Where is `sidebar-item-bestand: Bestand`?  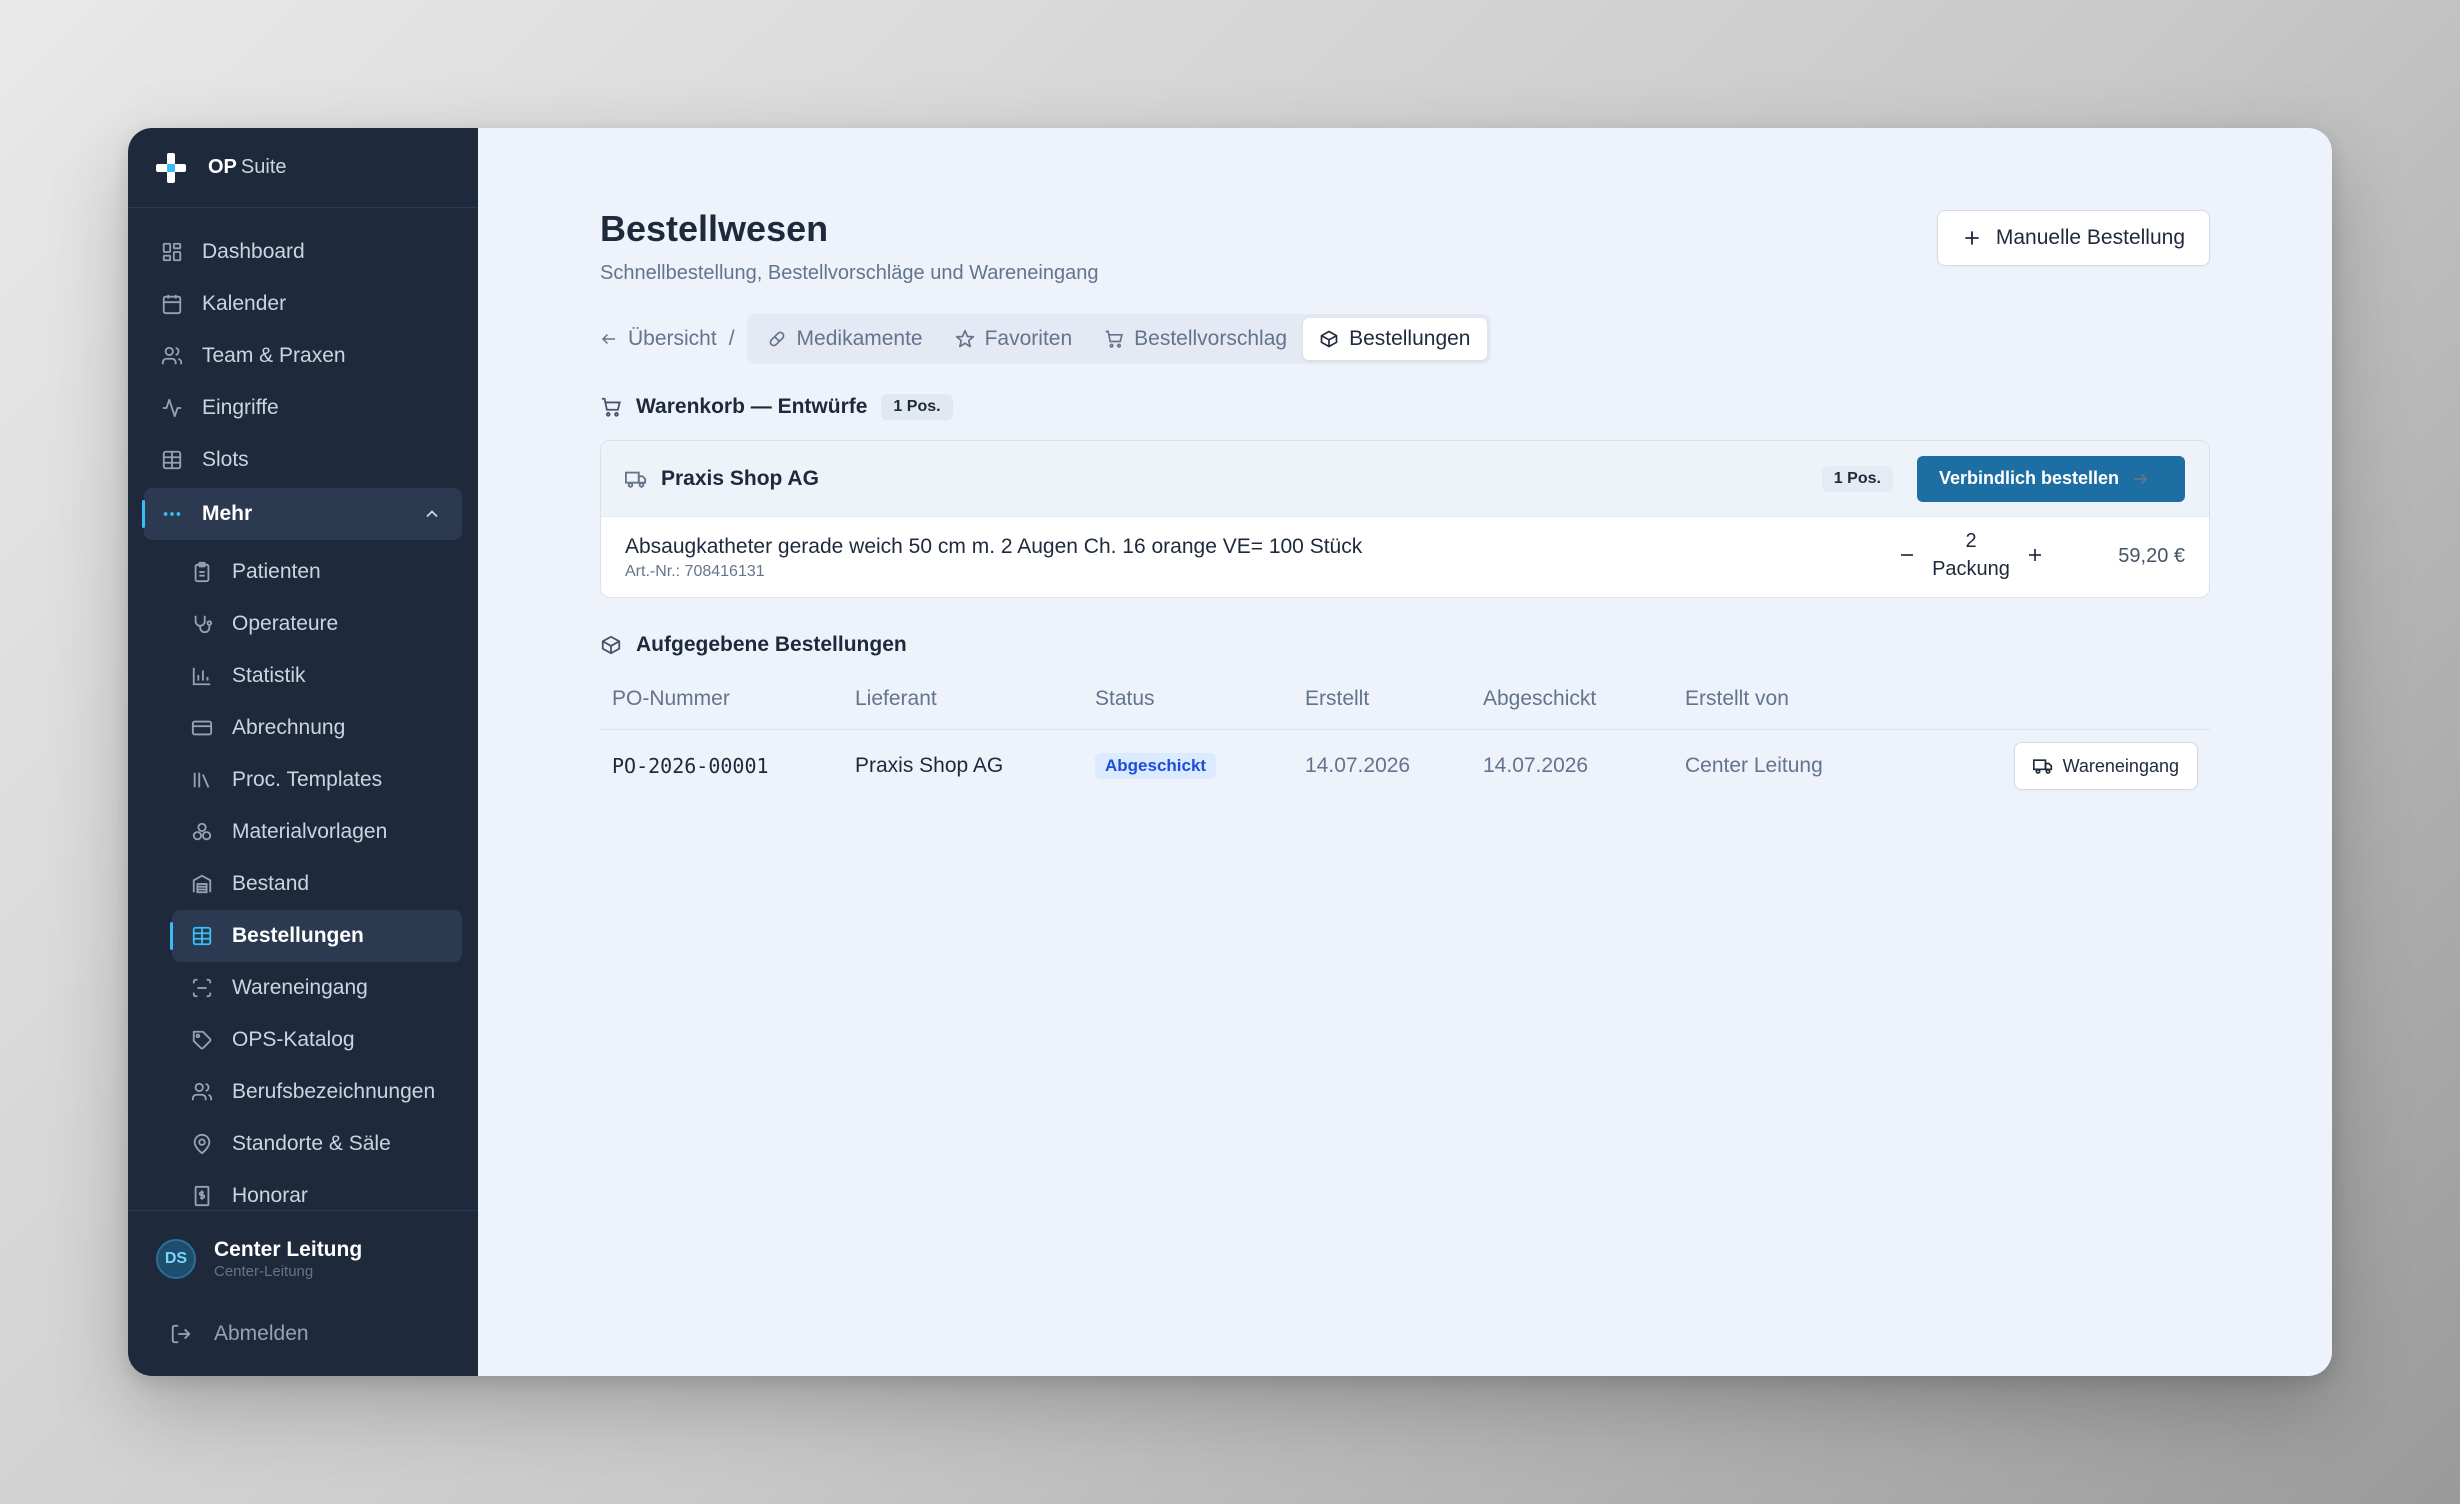
sidebar-item-bestand: Bestand is located at coordinates (303, 884).